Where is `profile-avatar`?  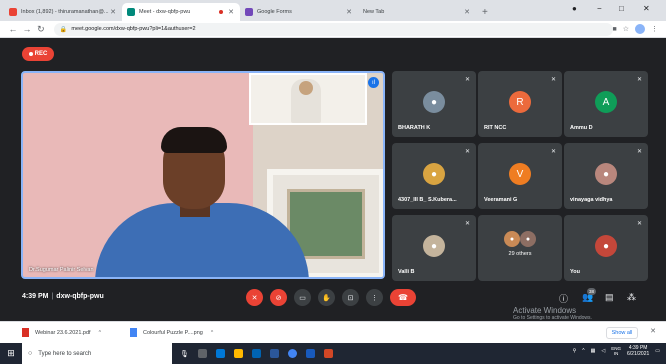 profile-avatar is located at coordinates (640, 29).